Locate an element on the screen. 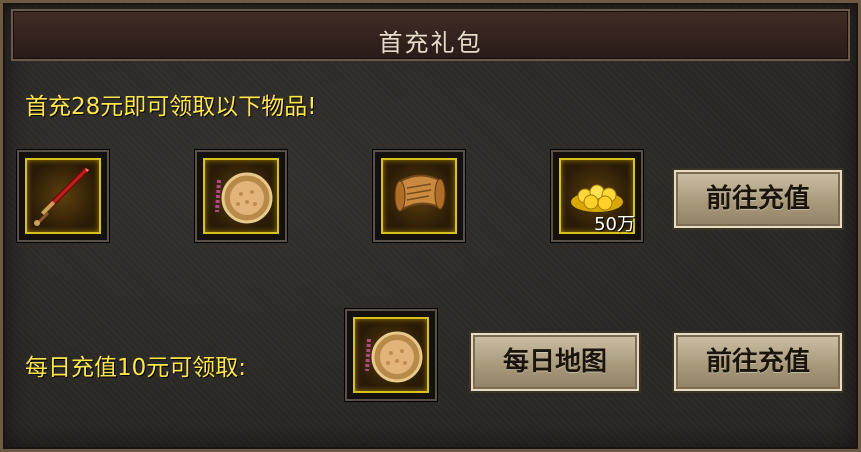 The image size is (861, 452). red-sword-icon is located at coordinates (62, 196).